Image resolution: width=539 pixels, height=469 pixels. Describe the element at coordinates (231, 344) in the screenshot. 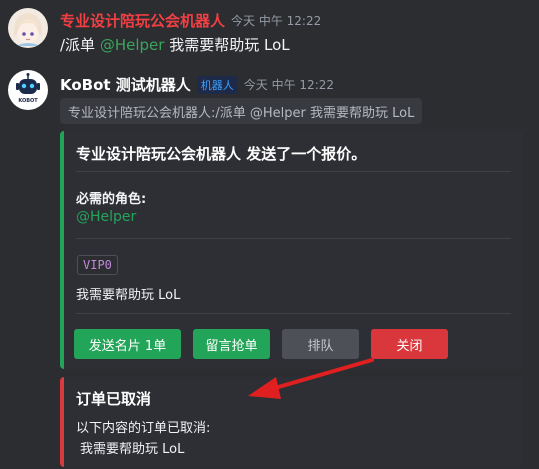

I see `leave-message-button: 留言抢单` at that location.